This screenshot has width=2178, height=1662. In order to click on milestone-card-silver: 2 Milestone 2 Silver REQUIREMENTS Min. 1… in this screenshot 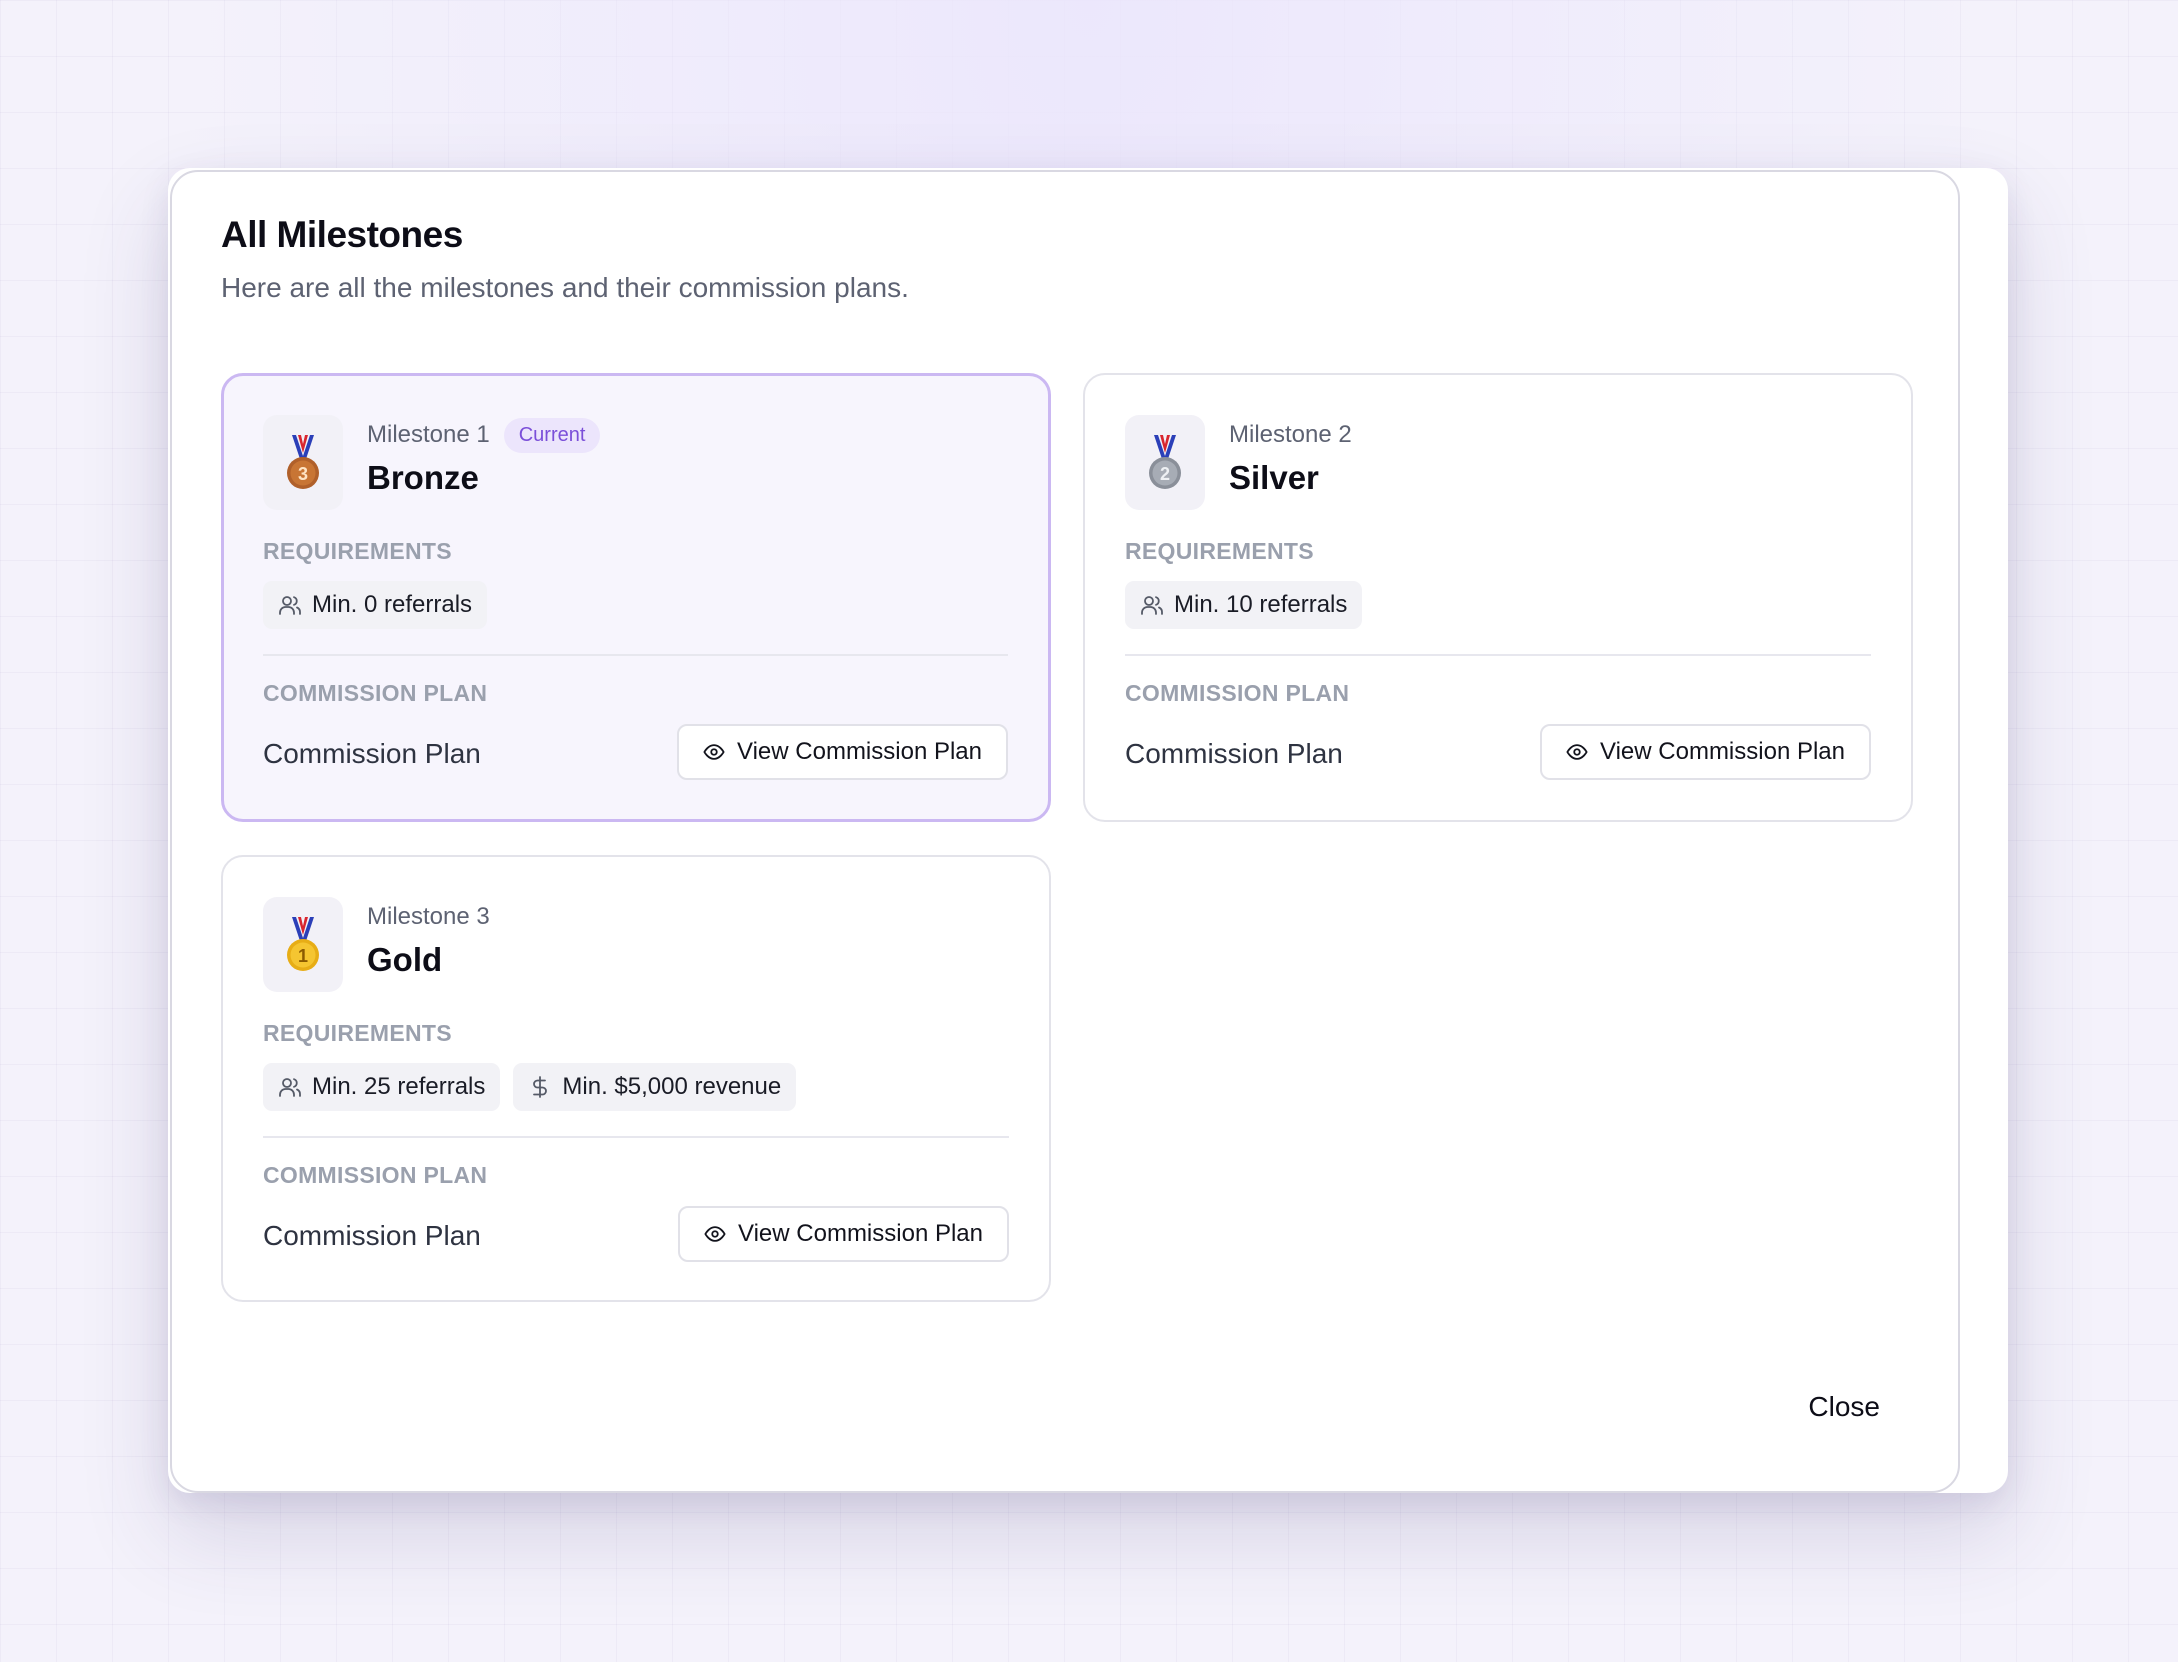, I will do `click(1498, 597)`.